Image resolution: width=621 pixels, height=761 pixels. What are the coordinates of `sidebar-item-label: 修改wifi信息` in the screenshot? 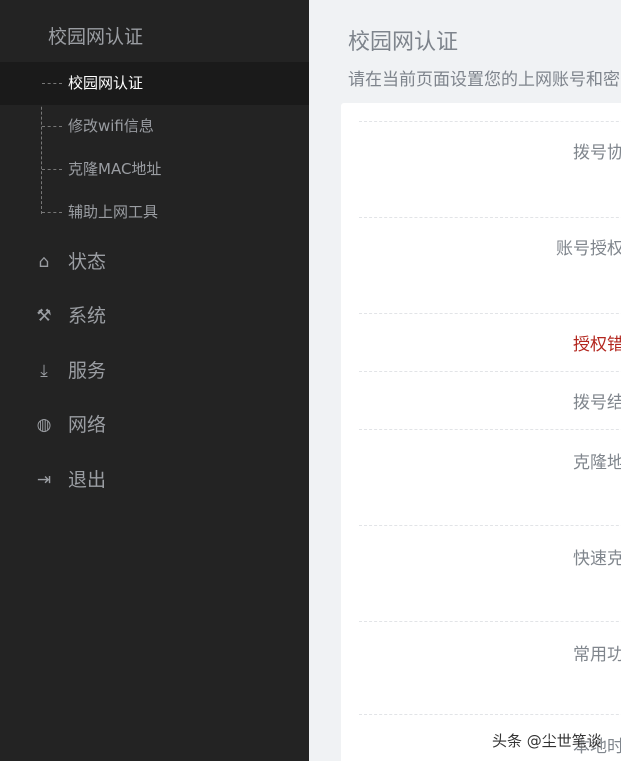 It's located at (111, 126).